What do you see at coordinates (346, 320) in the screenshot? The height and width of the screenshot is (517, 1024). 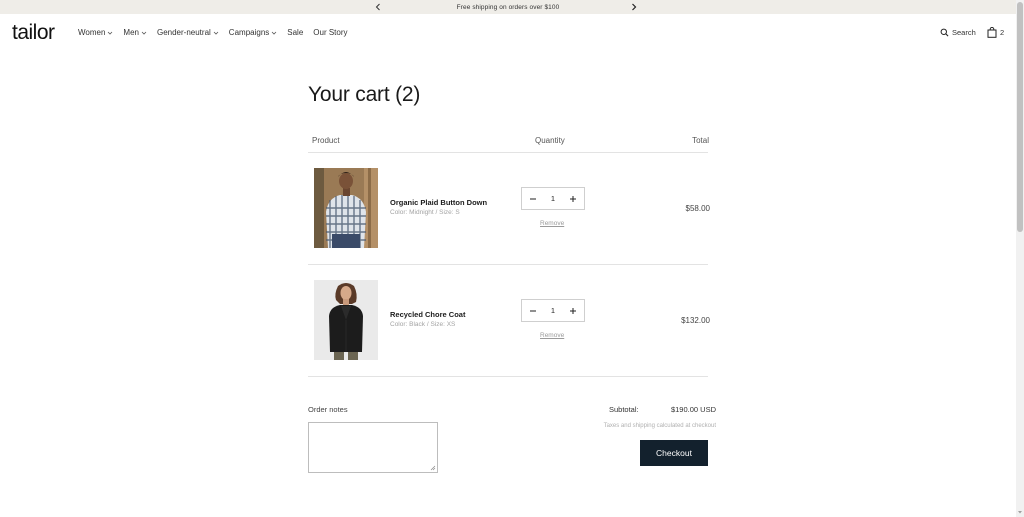 I see `product-image-chore-coat` at bounding box center [346, 320].